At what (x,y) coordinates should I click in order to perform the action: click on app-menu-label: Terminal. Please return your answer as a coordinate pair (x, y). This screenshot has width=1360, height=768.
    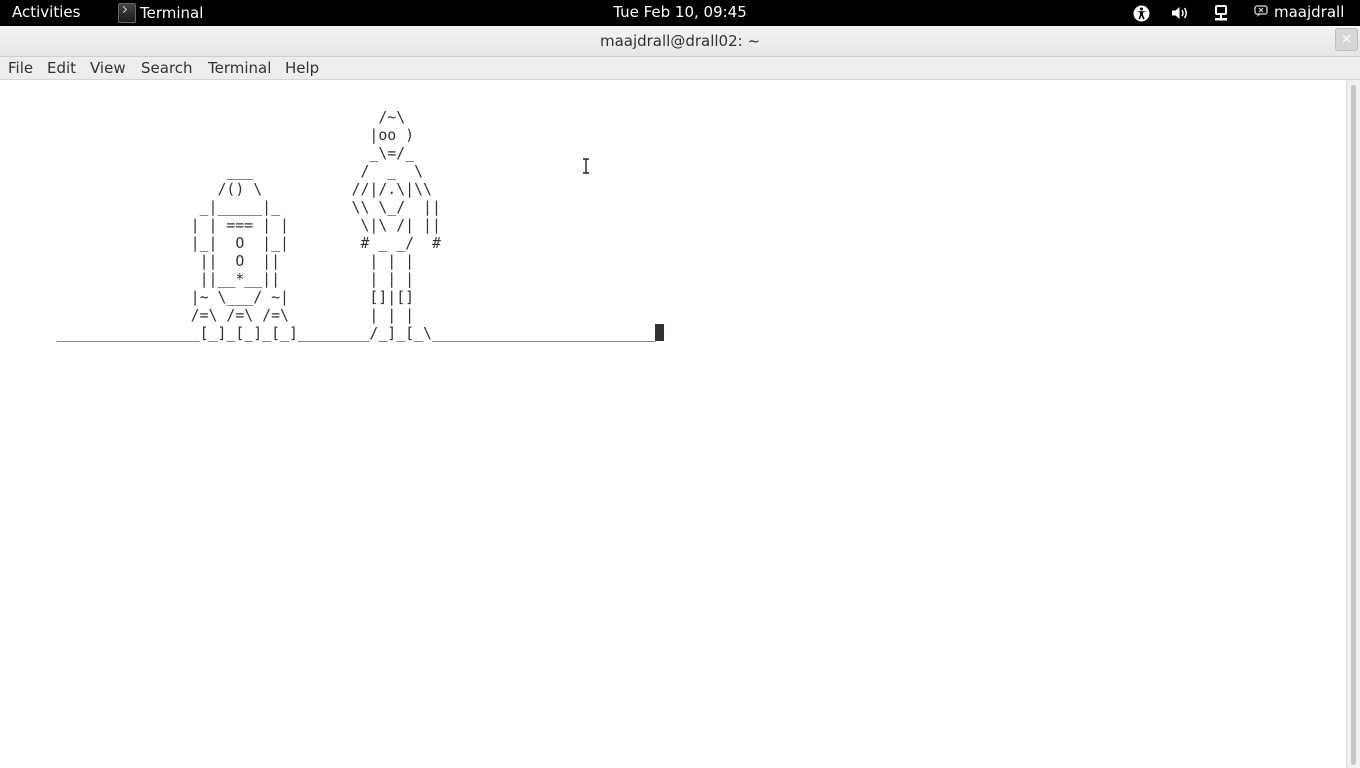
    Looking at the image, I should click on (172, 13).